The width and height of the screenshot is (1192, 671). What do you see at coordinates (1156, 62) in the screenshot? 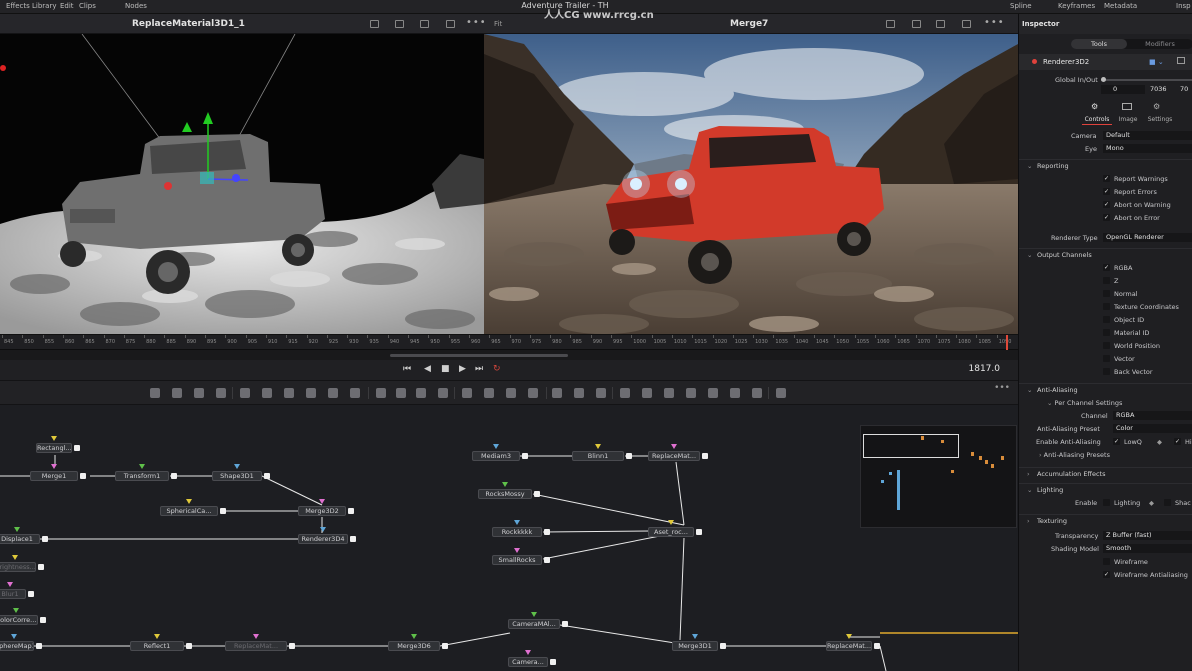
I see `tool-version-icon: ■ ⌄` at bounding box center [1156, 62].